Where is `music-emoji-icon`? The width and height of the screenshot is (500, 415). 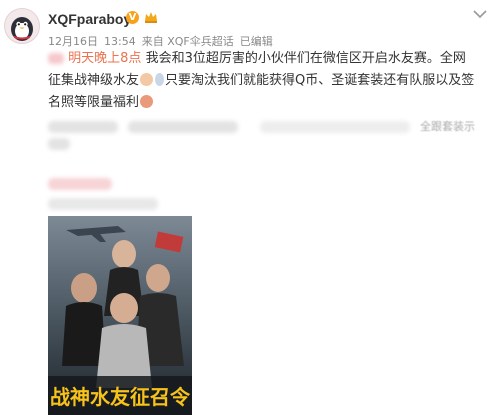
music-emoji-icon is located at coordinates (160, 79).